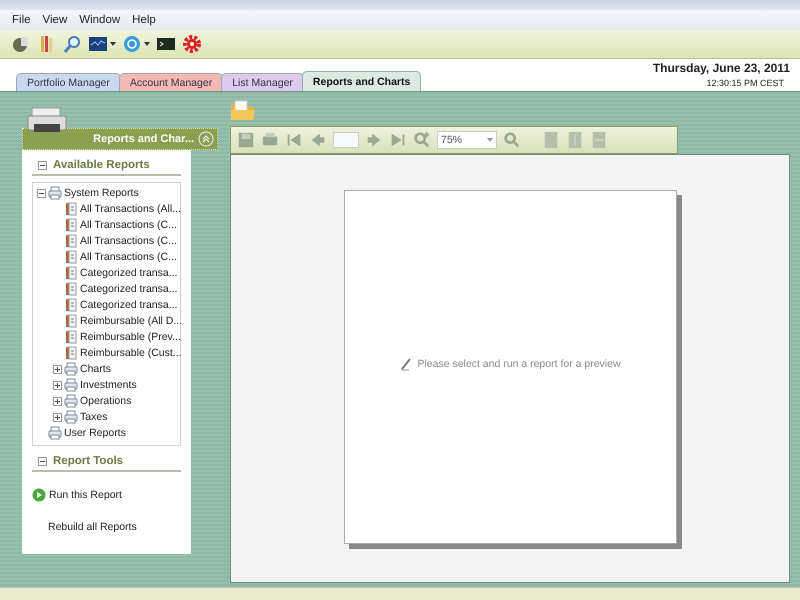 This screenshot has height=600, width=800. Describe the element at coordinates (98, 44) in the screenshot. I see `chart-monitor-icon` at that location.